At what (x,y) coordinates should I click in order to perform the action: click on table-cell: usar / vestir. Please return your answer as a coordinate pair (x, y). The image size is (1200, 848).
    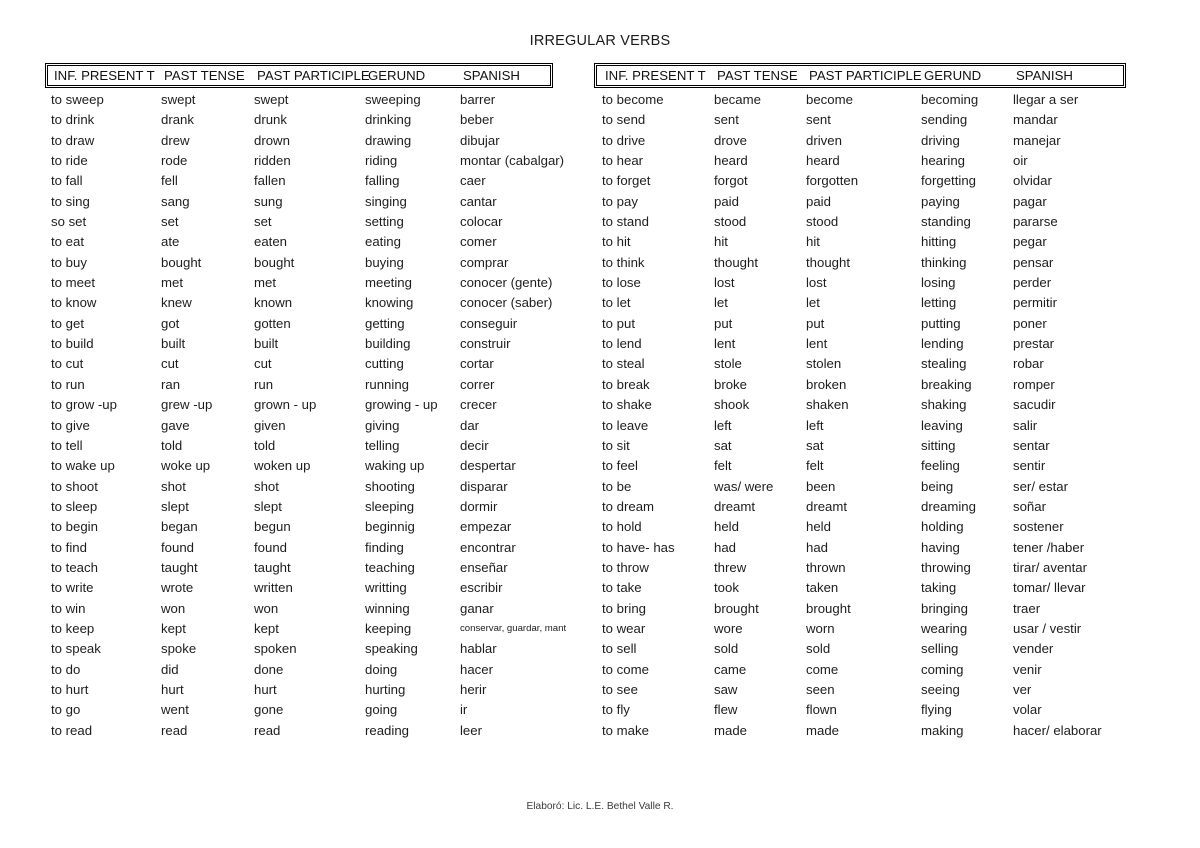
    Looking at the image, I should click on (1047, 628).